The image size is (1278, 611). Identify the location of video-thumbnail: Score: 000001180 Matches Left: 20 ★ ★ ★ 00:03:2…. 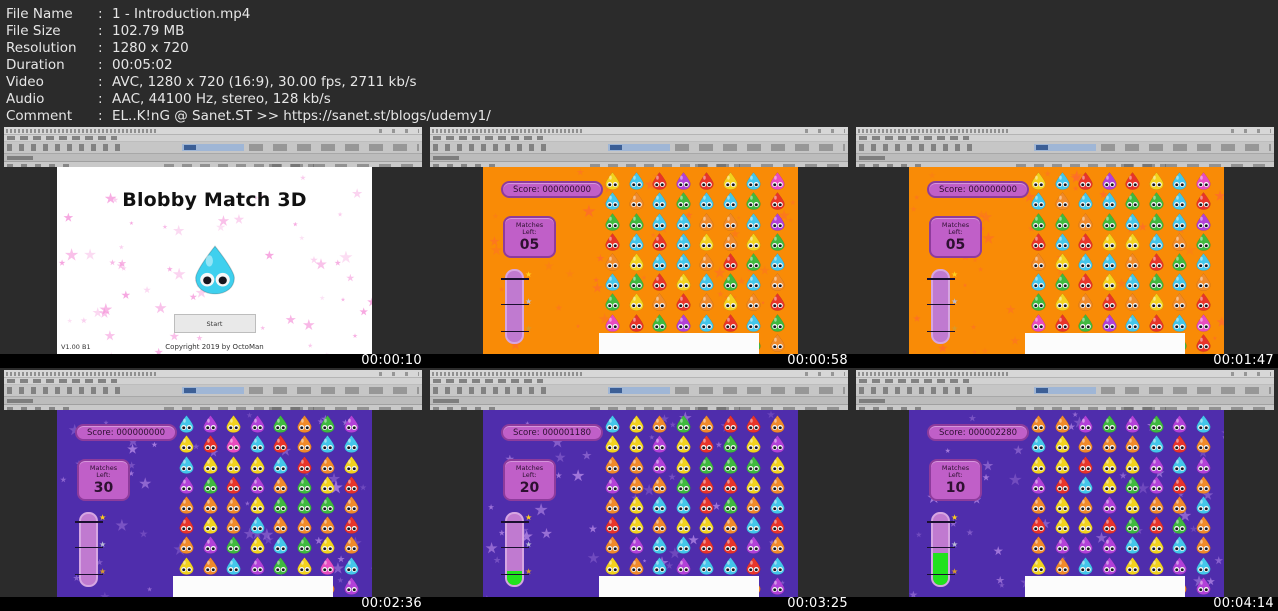
(639, 489).